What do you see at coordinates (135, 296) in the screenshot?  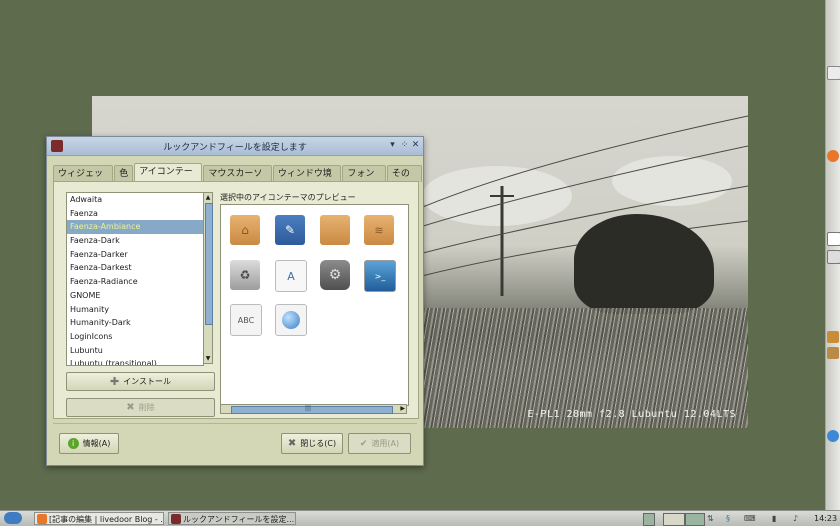 I see `list-item: GNOME` at bounding box center [135, 296].